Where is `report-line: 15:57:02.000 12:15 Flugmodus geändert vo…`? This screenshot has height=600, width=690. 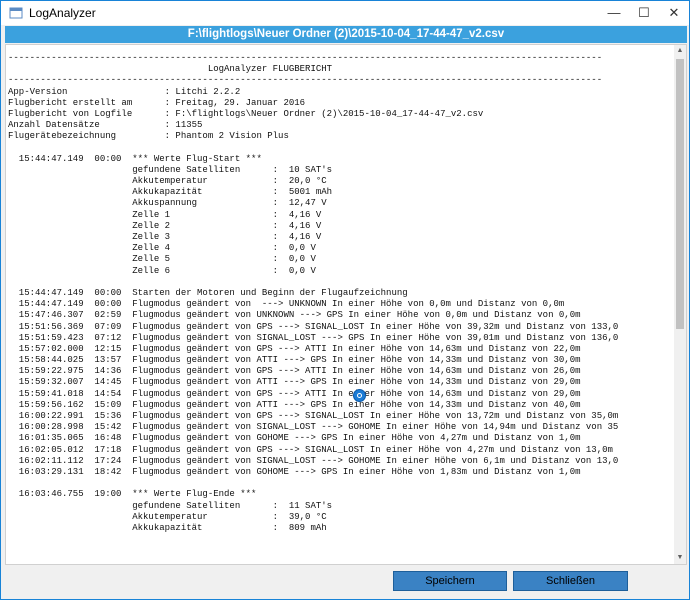
report-line: 15:57:02.000 12:15 Flugmodus geändert vo… is located at coordinates (294, 348).